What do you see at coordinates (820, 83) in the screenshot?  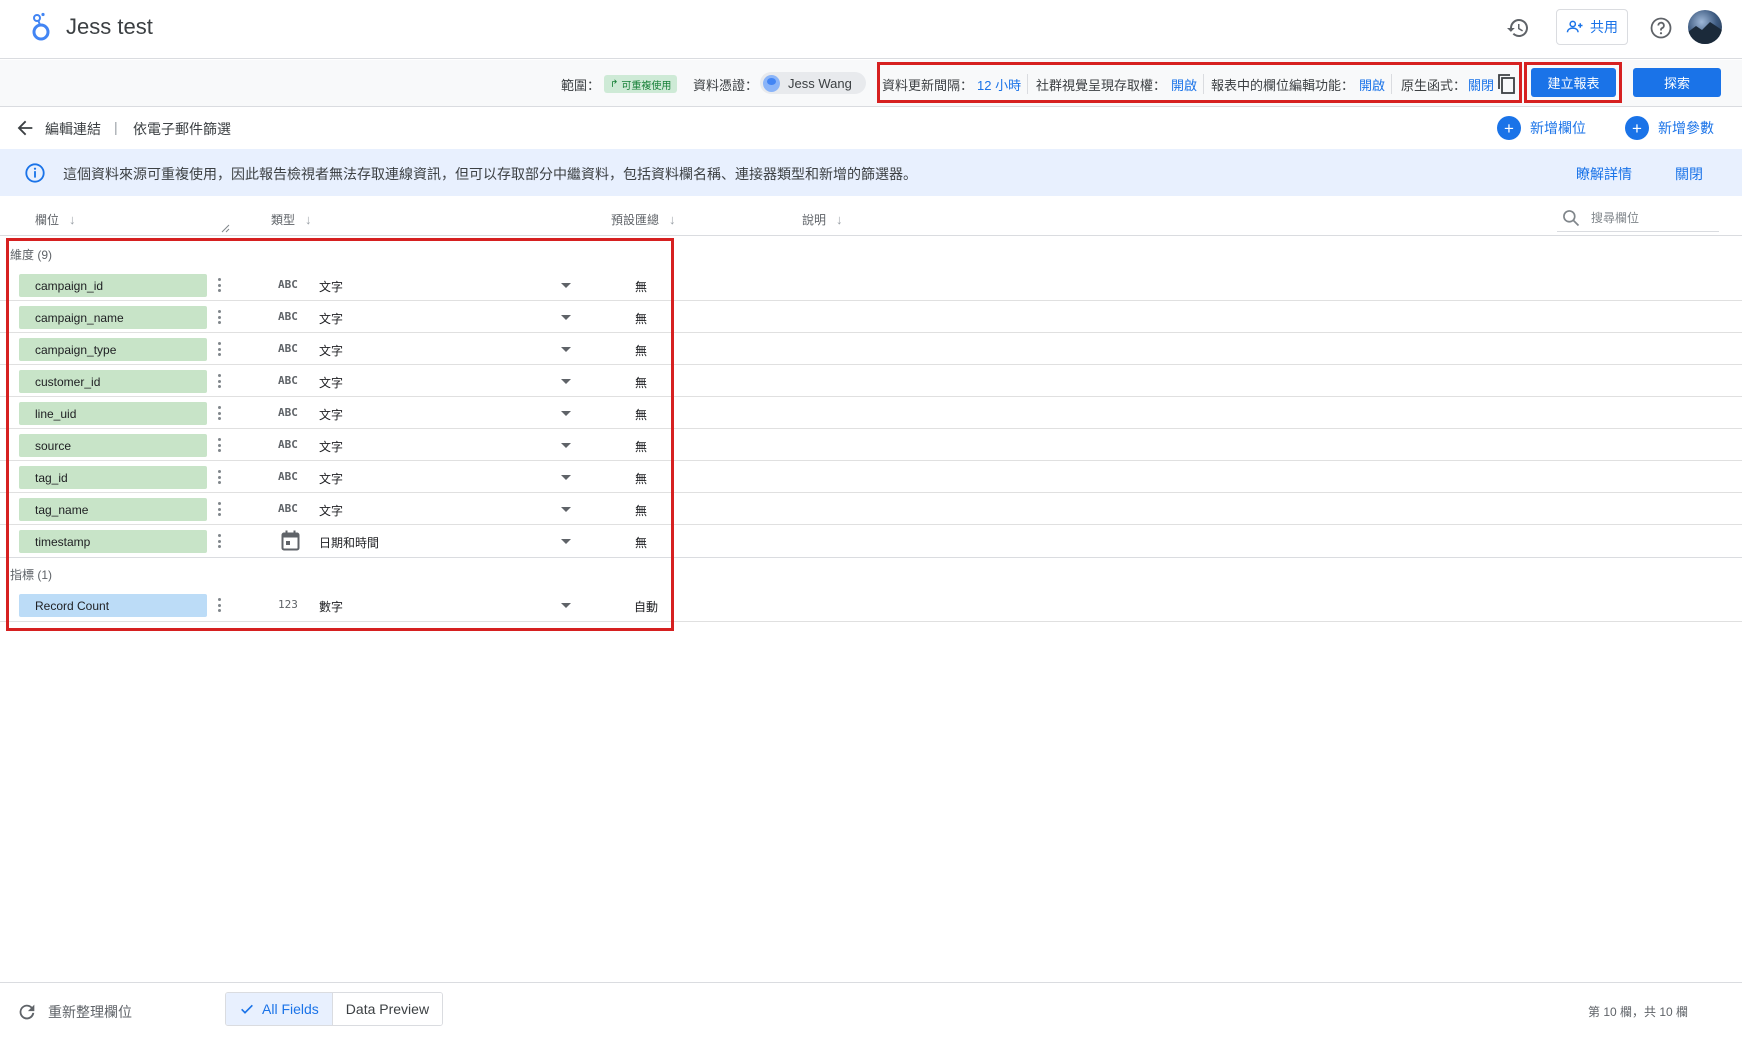 I see `credentials-user: Jess Wang` at bounding box center [820, 83].